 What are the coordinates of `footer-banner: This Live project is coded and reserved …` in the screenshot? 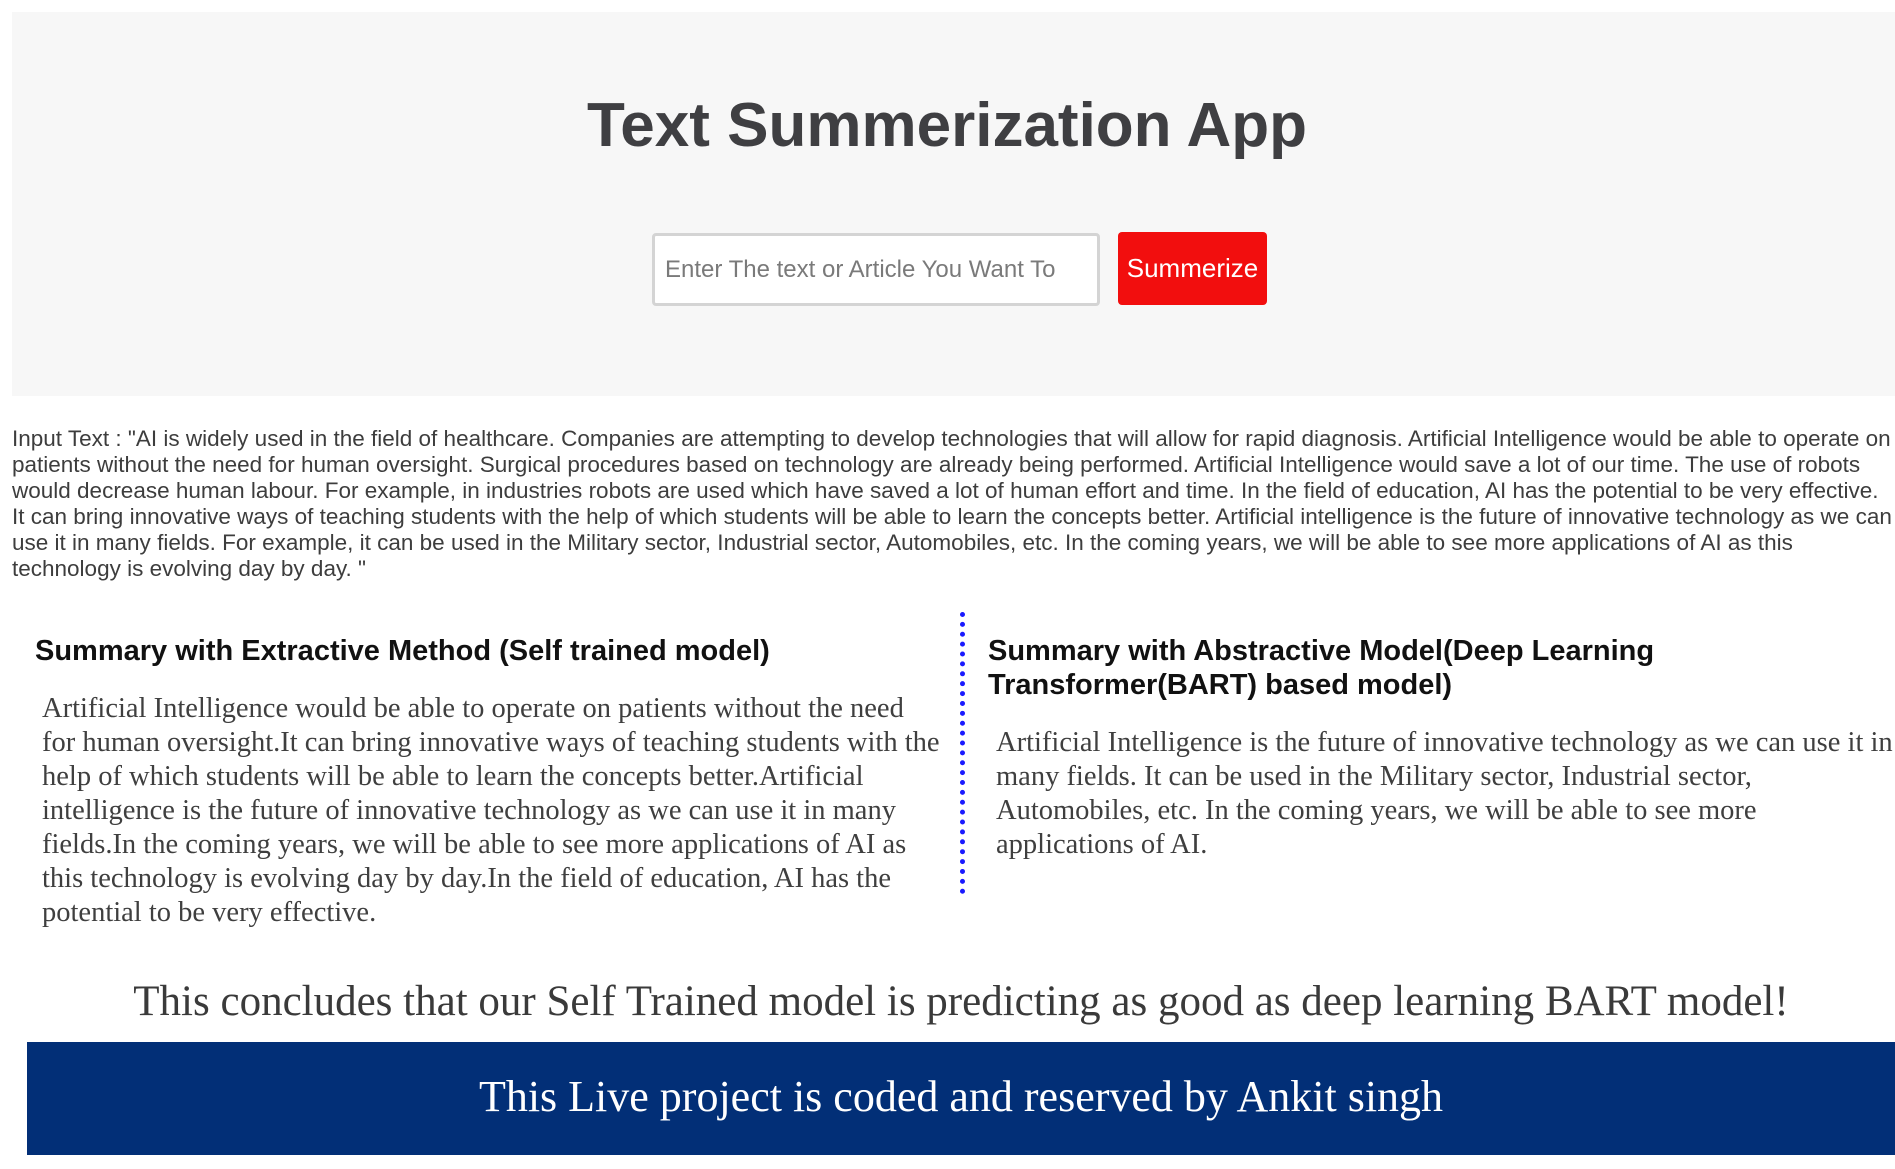 It's located at (961, 1098).